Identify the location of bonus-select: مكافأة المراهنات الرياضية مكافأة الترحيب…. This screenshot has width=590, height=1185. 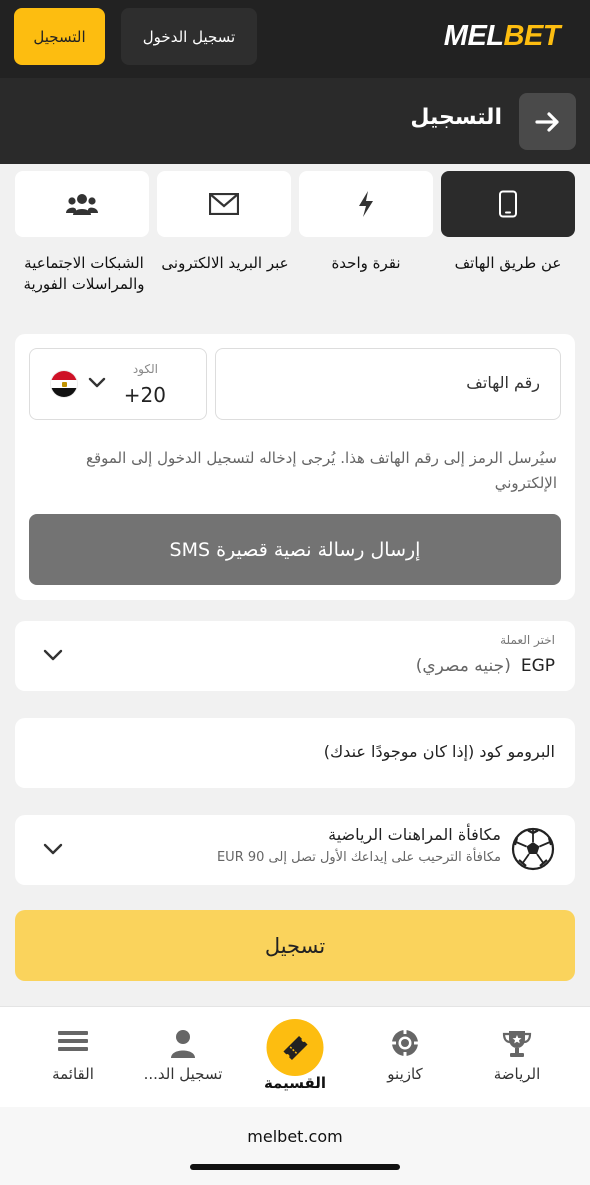
(295, 850).